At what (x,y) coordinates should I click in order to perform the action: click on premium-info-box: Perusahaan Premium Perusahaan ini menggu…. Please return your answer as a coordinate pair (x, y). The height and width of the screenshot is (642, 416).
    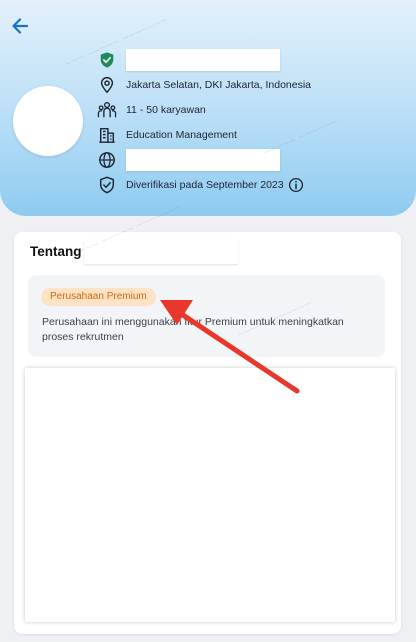
    Looking at the image, I should click on (206, 316).